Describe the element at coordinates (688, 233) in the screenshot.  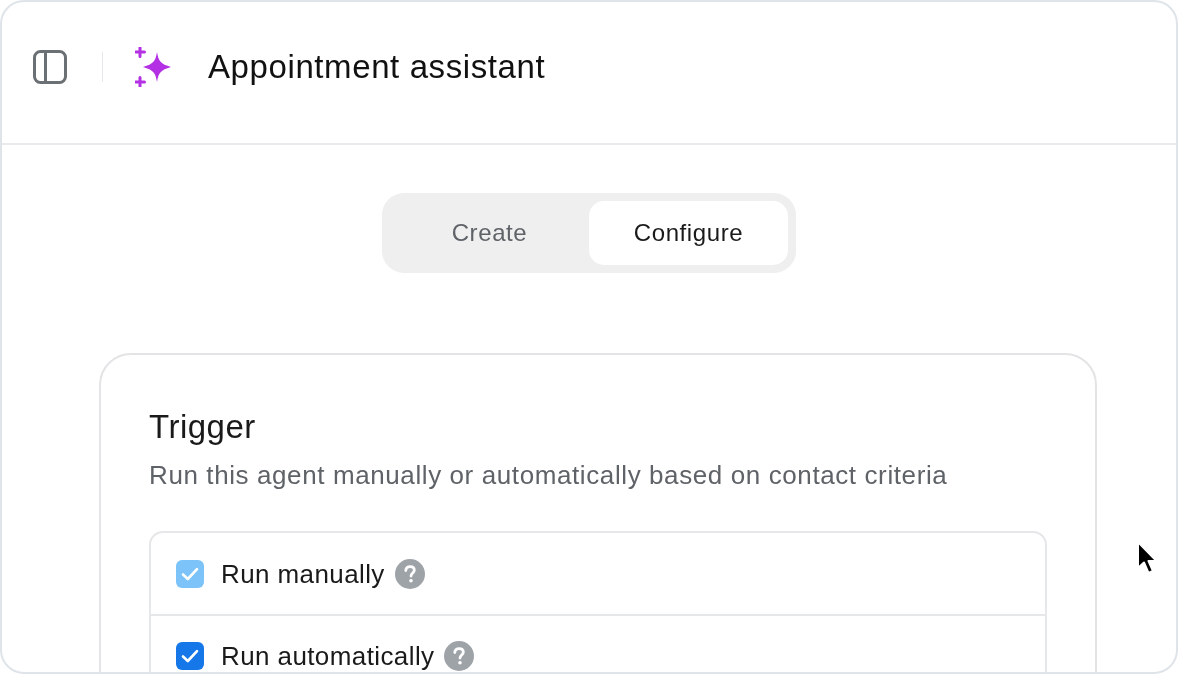
I see `tab: Configure` at that location.